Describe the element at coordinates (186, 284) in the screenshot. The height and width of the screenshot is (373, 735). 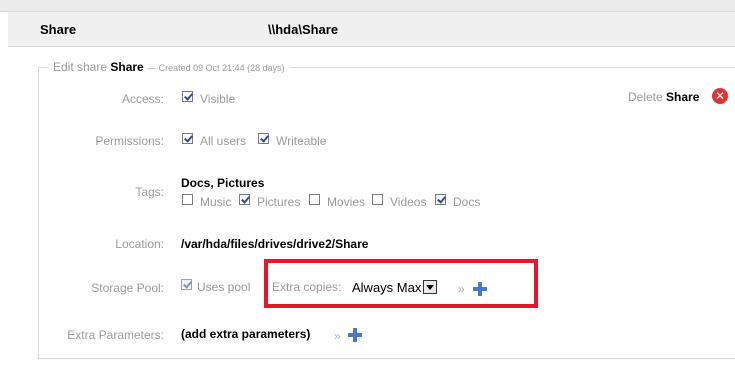
I see `uses-pool-checkbox` at that location.